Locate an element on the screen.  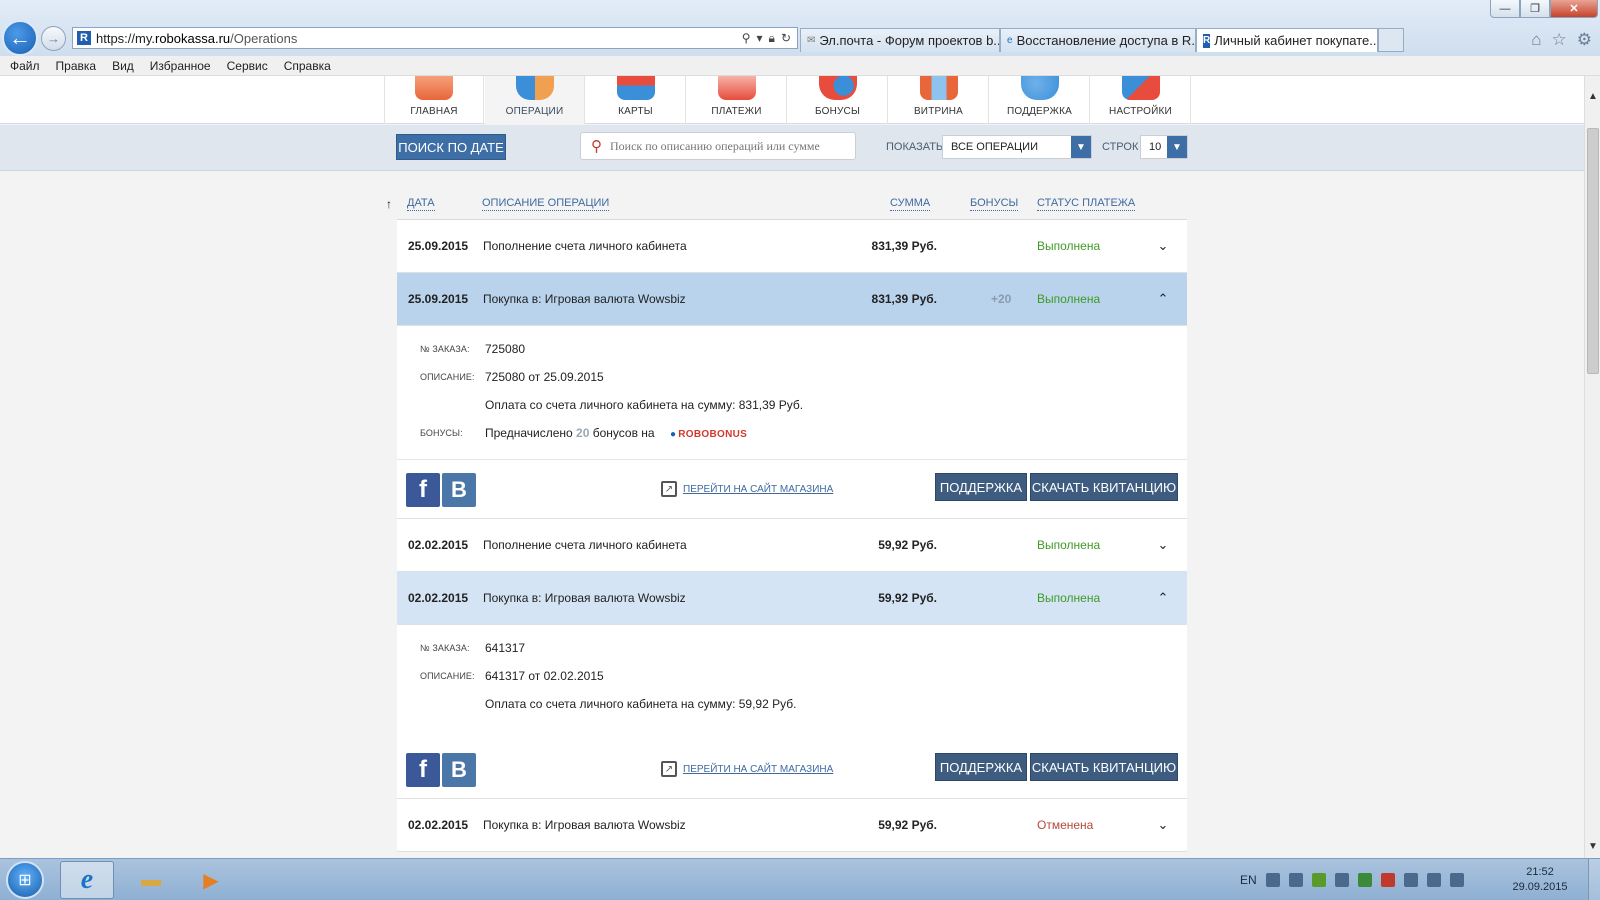
home-icon: ⌂ is located at coordinates (1536, 40).